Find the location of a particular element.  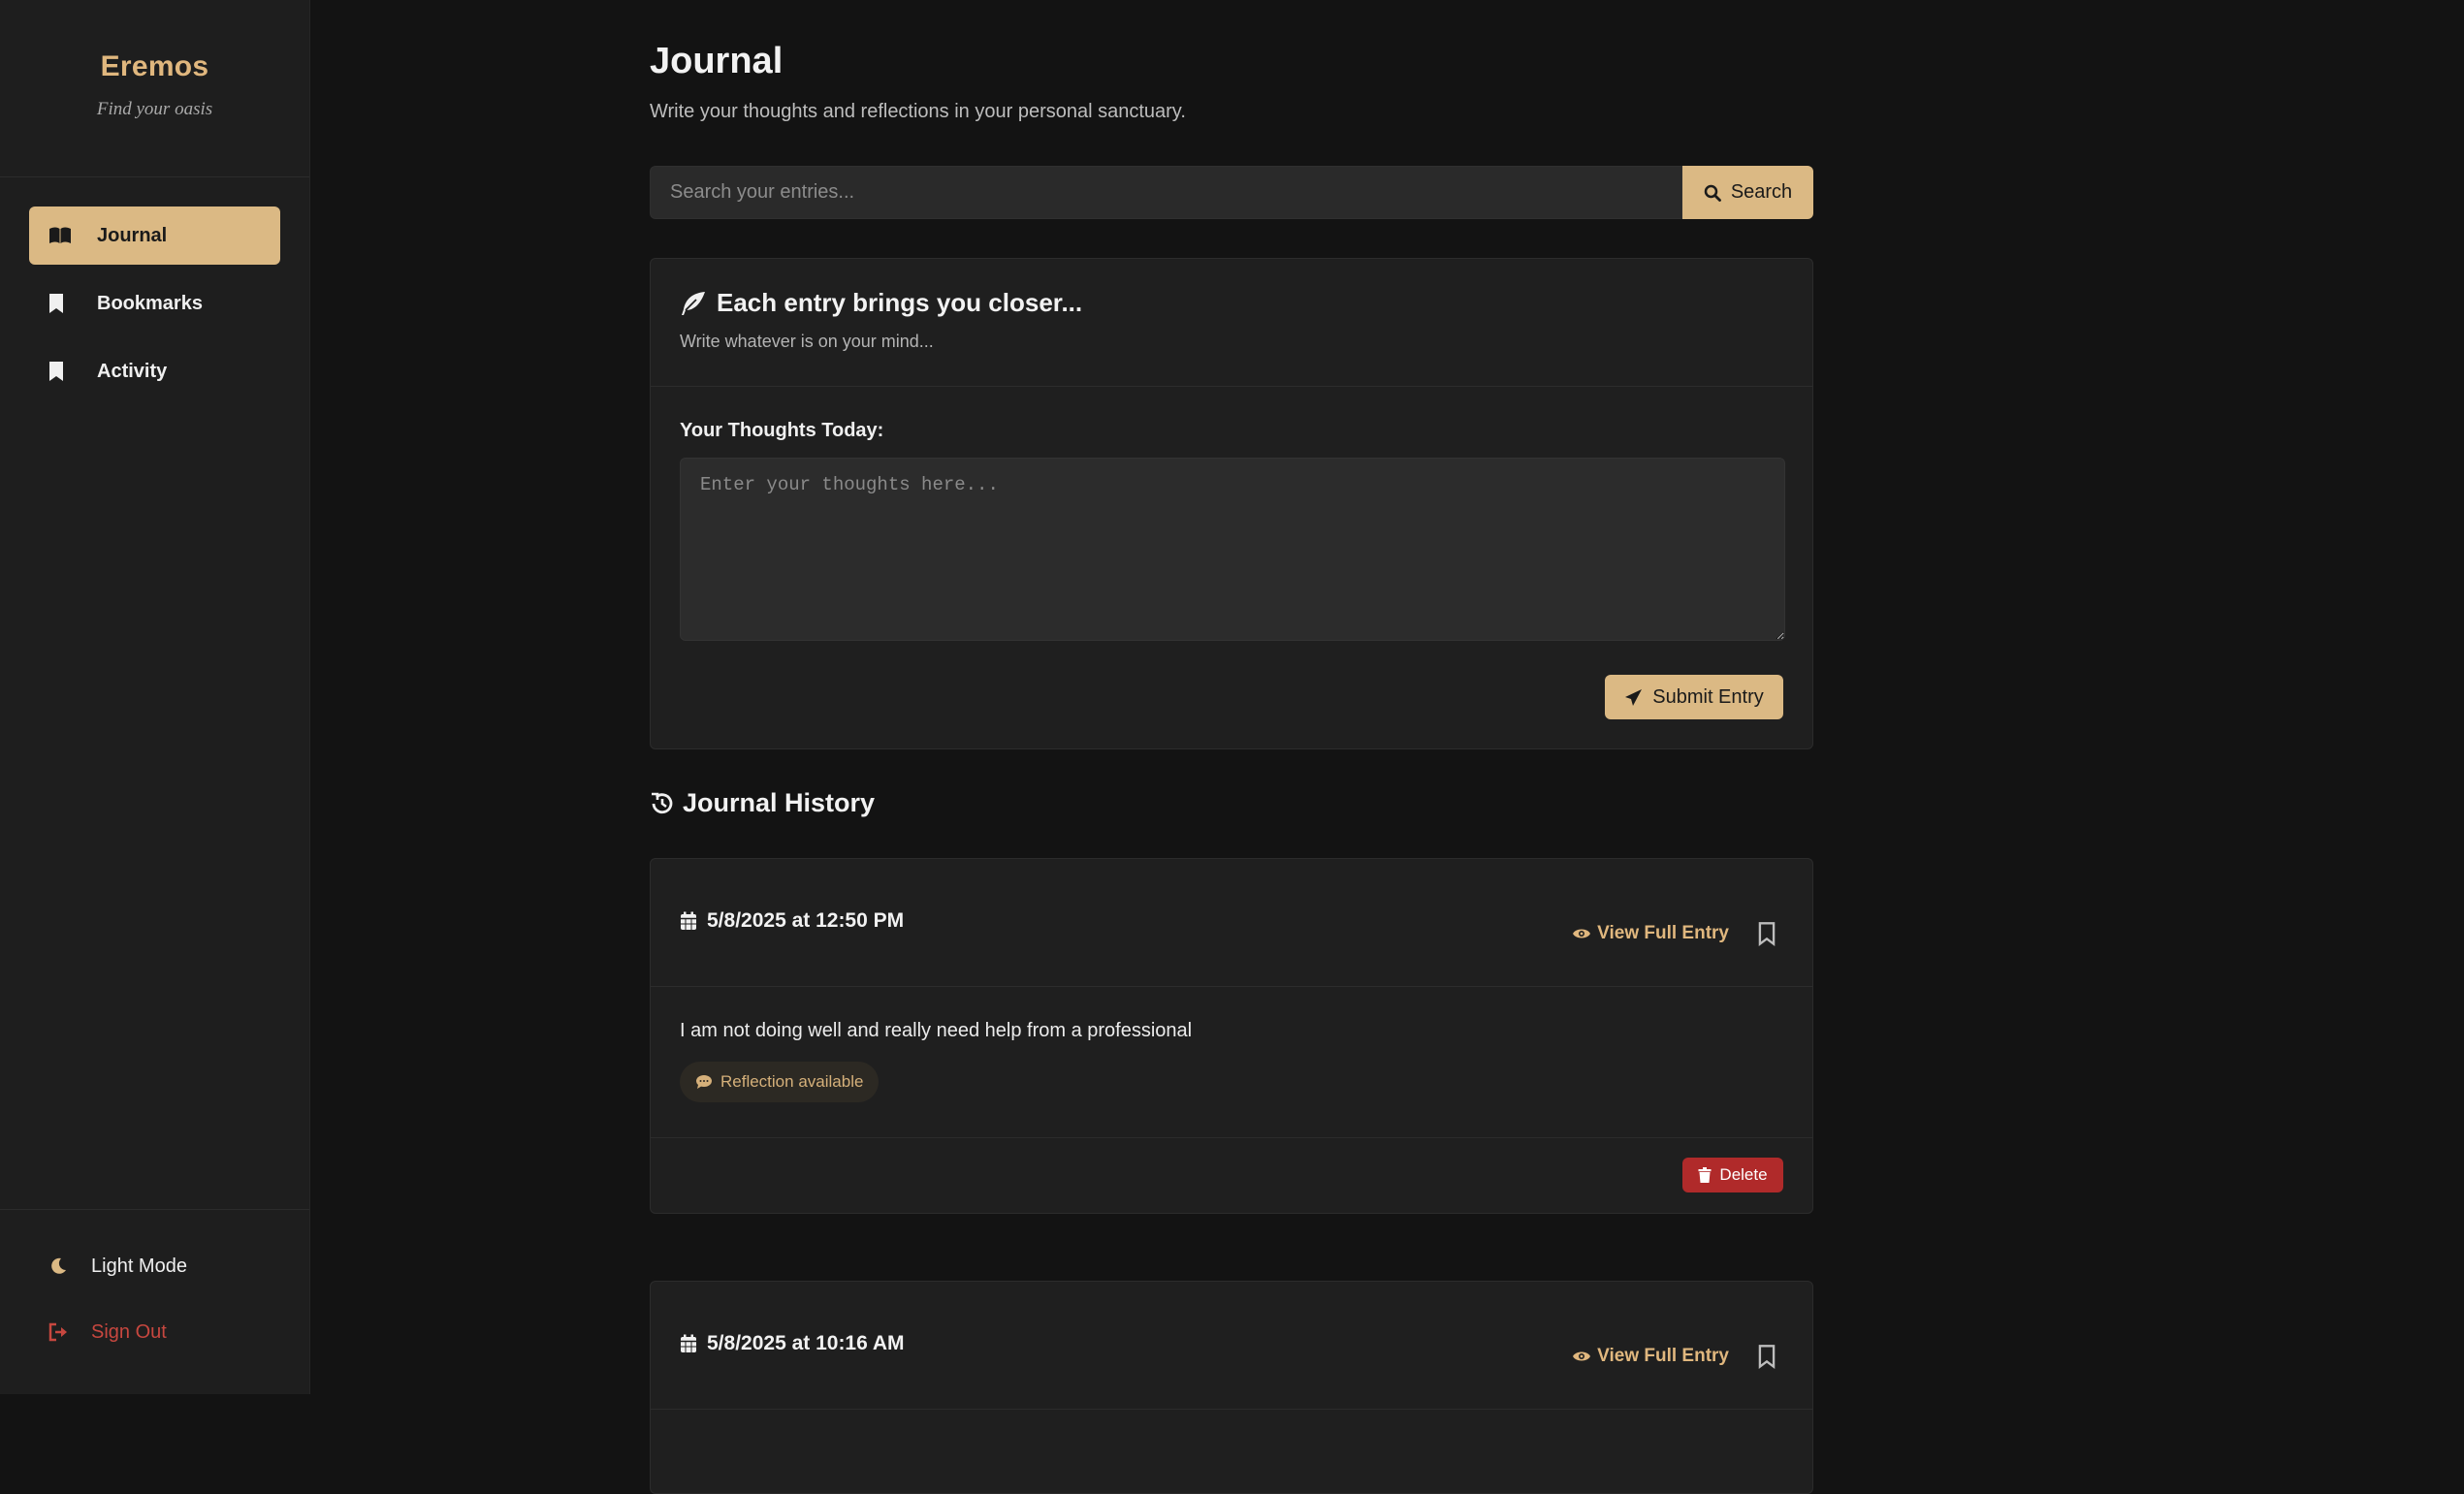

sidebar-item-label: Activity is located at coordinates (132, 371).